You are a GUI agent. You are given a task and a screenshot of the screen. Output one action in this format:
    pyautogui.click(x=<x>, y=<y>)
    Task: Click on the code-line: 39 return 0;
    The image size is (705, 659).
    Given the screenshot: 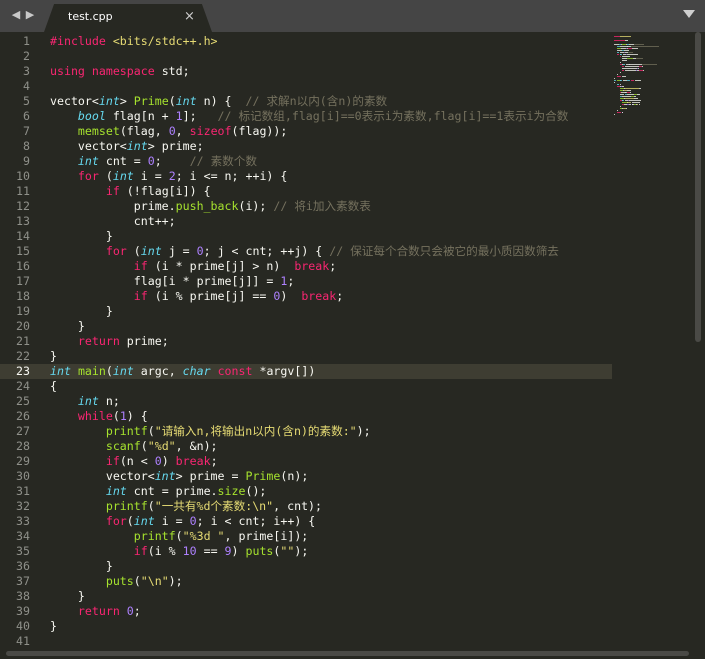 What is the action you would take?
    pyautogui.click(x=306, y=611)
    